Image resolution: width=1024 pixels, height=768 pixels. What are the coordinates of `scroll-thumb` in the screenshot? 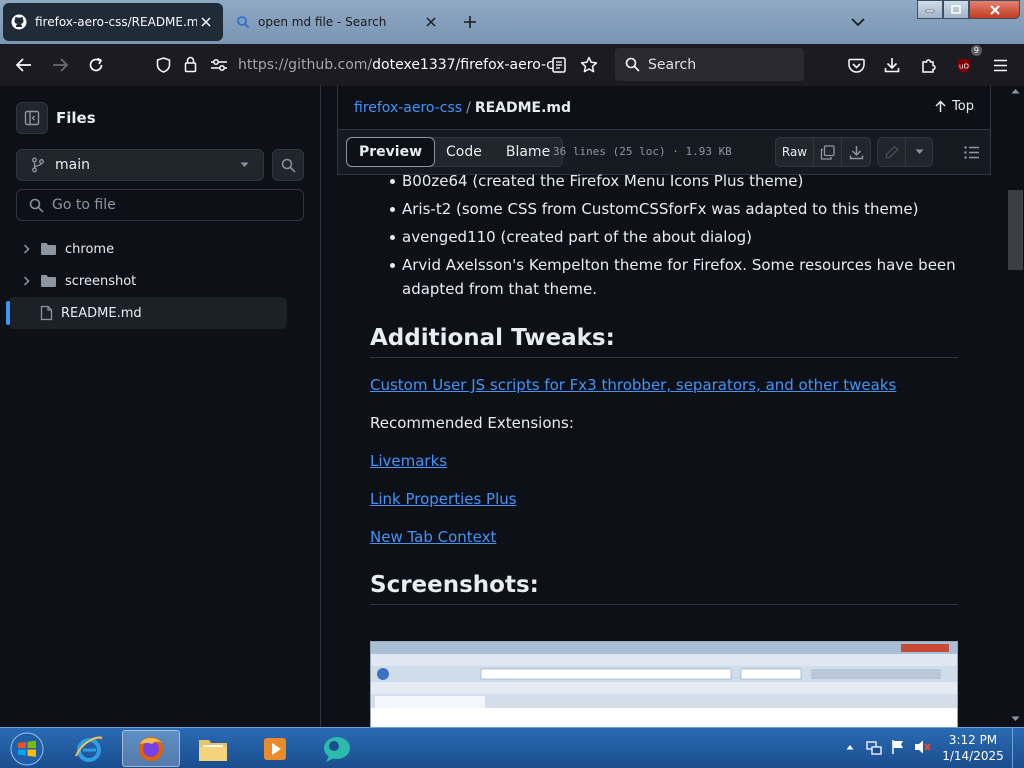 It's located at (1015, 230).